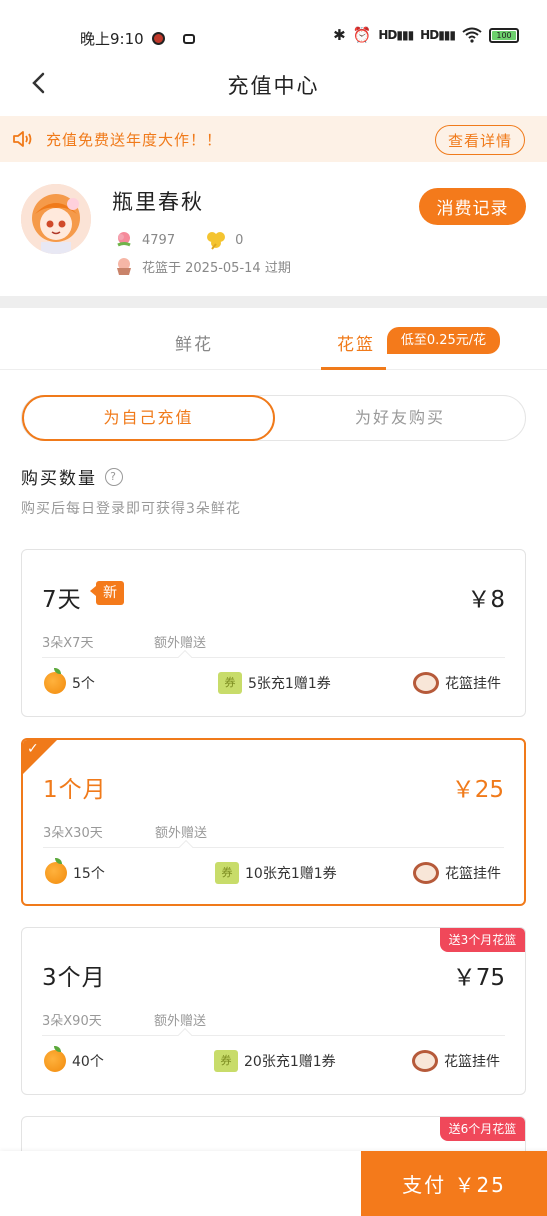  I want to click on plan-name: 3个月, so click(74, 978).